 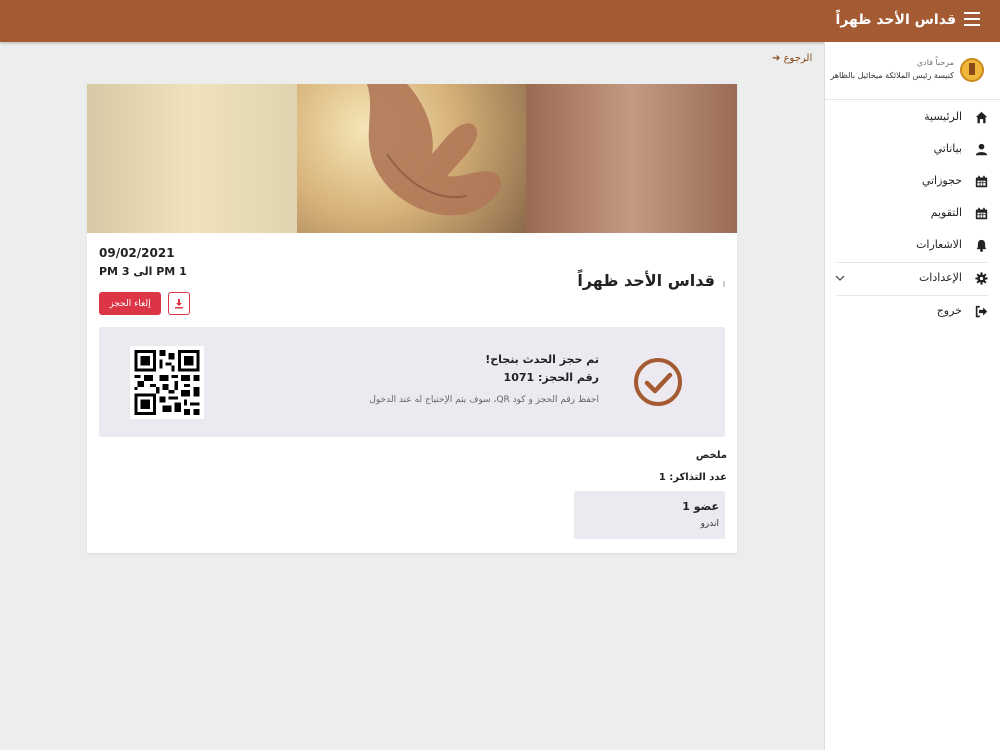 I want to click on sidebar-item-home: الرئيسية, so click(x=912, y=118).